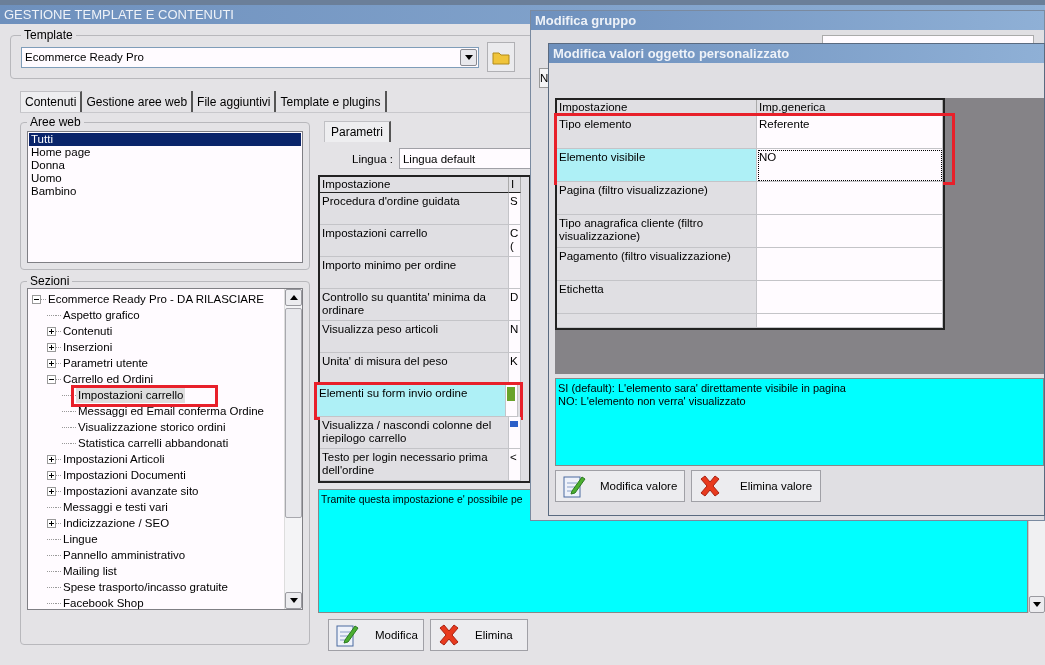 This screenshot has height=665, width=1045. Describe the element at coordinates (105, 363) in the screenshot. I see `tree-item: Parametri utente` at that location.